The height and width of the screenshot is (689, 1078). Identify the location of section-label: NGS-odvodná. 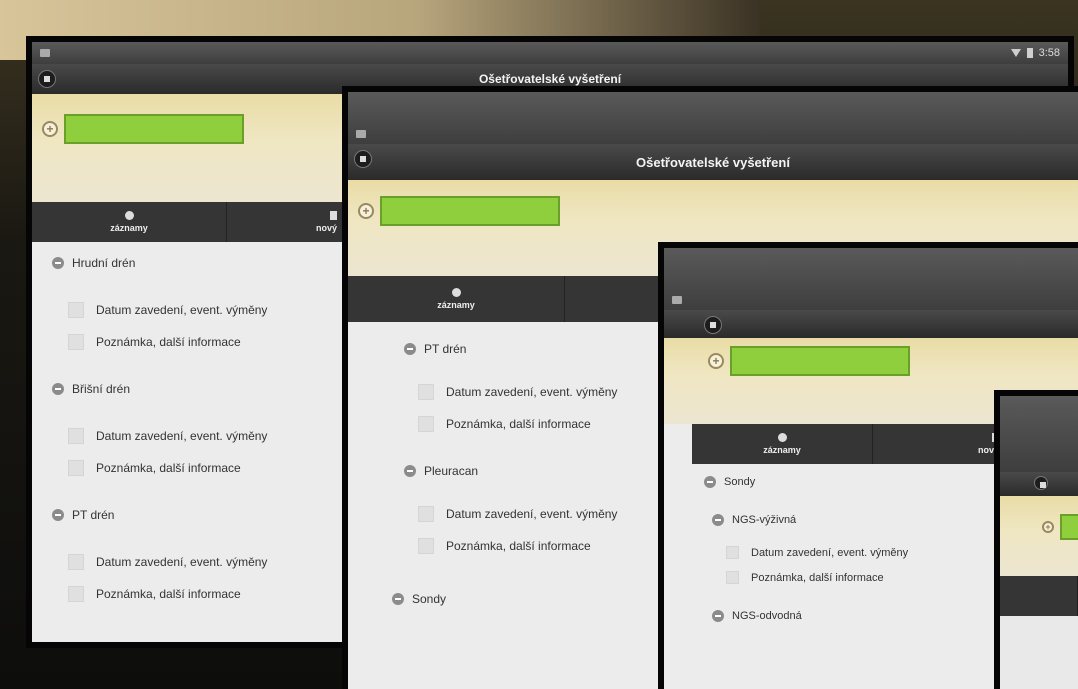
(767, 616).